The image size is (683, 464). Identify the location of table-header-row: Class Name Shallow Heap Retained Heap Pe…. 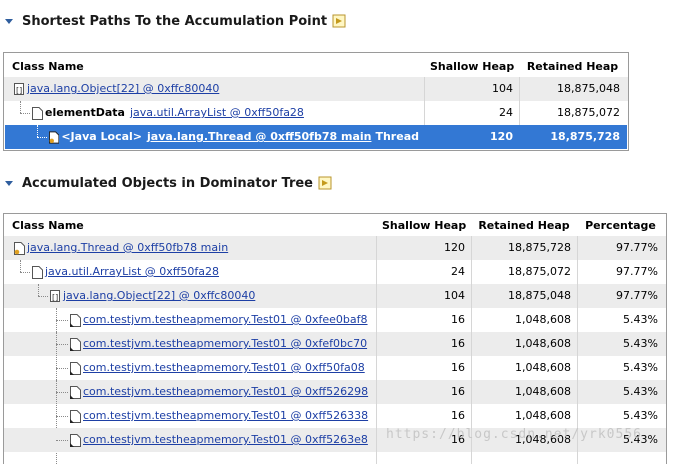
(335, 226).